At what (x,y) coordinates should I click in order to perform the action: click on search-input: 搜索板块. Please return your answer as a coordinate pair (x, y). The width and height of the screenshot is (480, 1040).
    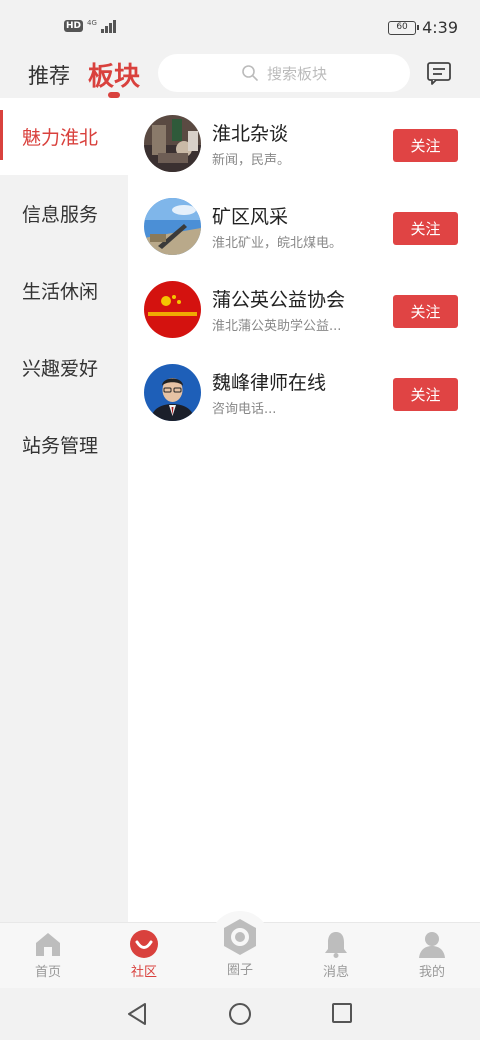
    Looking at the image, I should click on (284, 73).